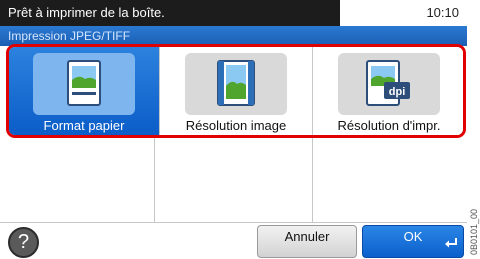 The width and height of the screenshot is (480, 259). Describe the element at coordinates (233, 36) in the screenshot. I see `screen-title: Impression JPEG/TIFF` at that location.